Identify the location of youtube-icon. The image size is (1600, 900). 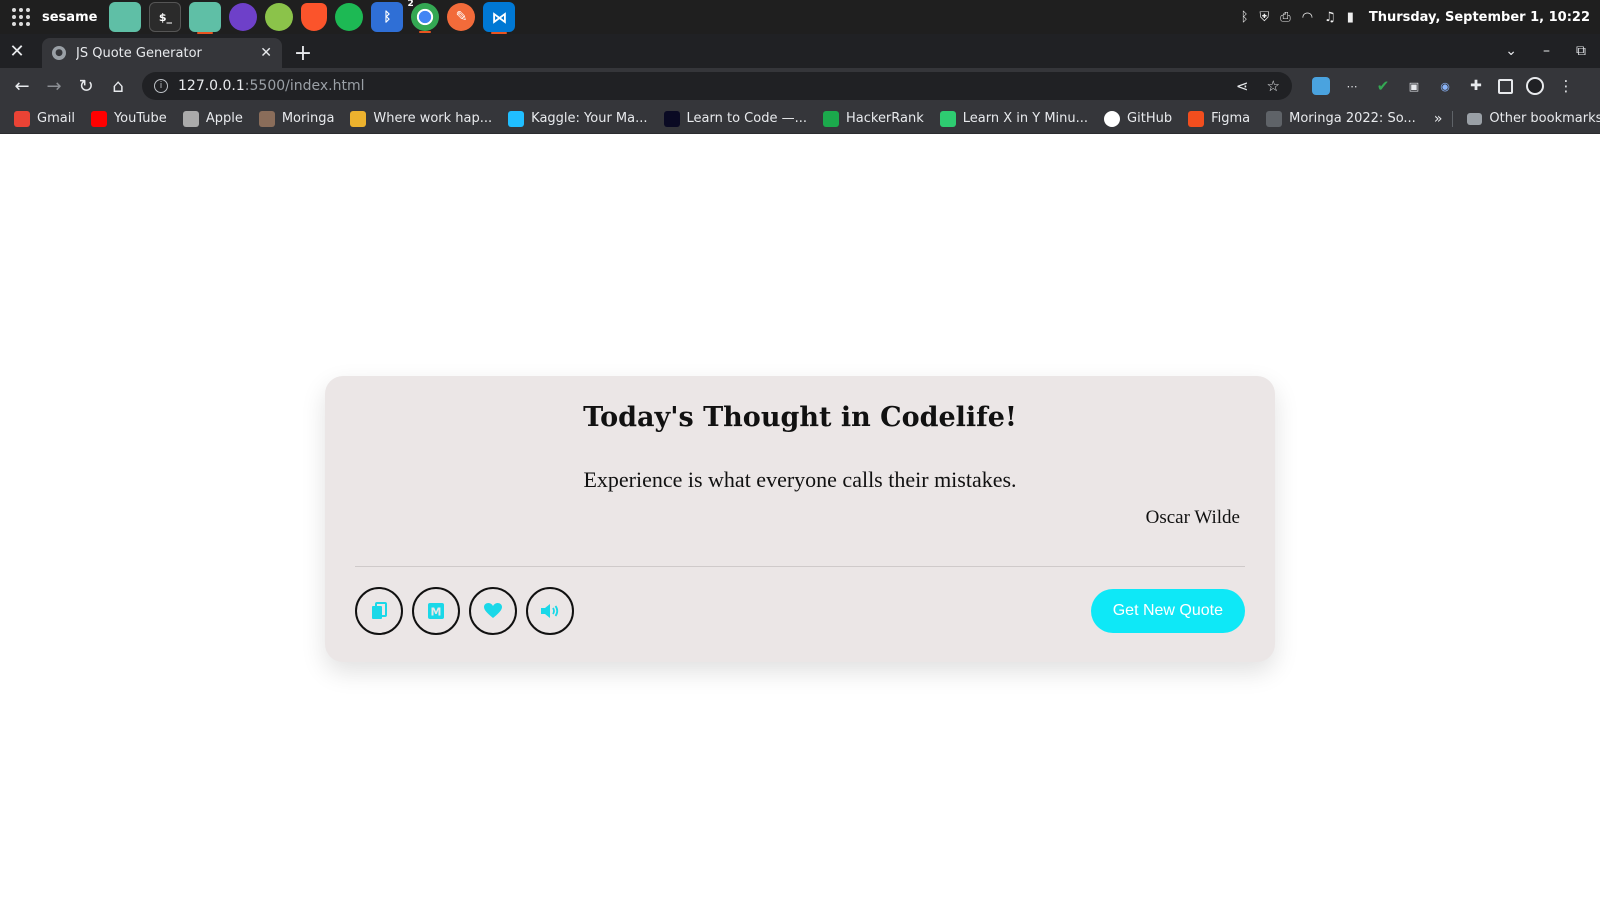
(98, 118).